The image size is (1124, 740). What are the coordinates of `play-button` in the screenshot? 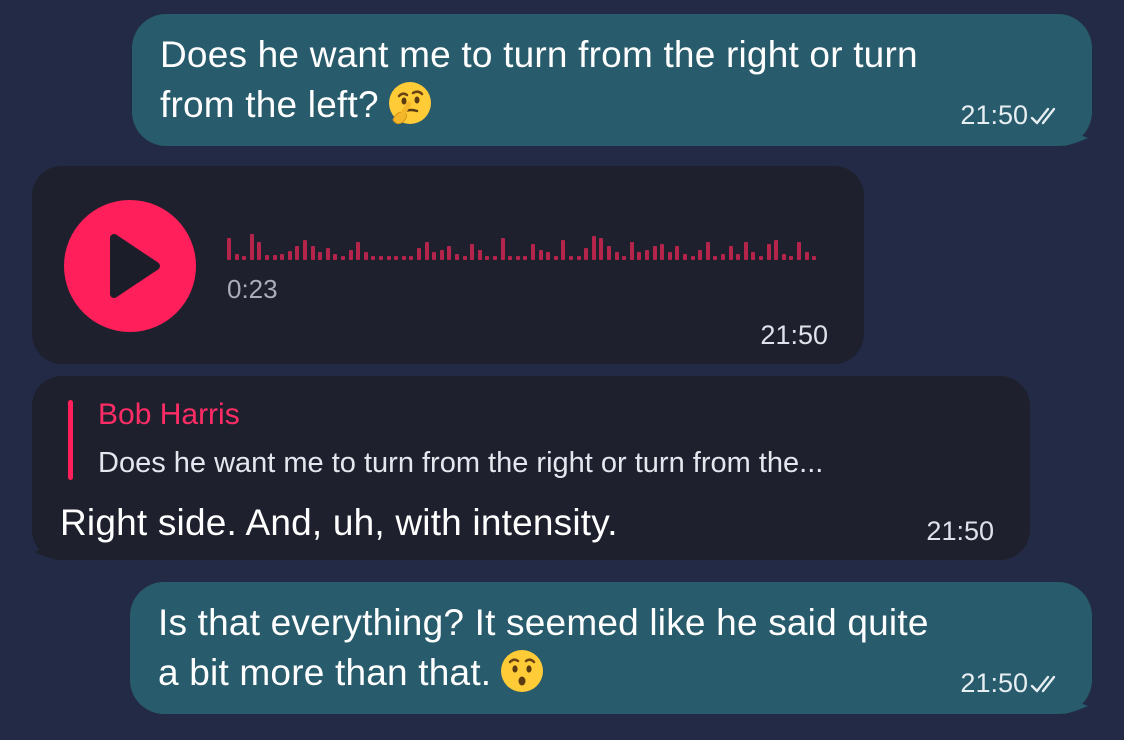 It's located at (130, 266).